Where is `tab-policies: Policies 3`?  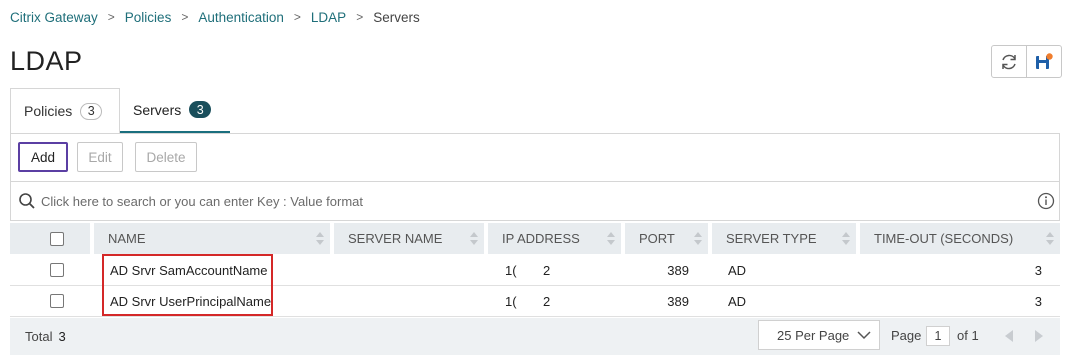
tab-policies: Policies 3 is located at coordinates (65, 110).